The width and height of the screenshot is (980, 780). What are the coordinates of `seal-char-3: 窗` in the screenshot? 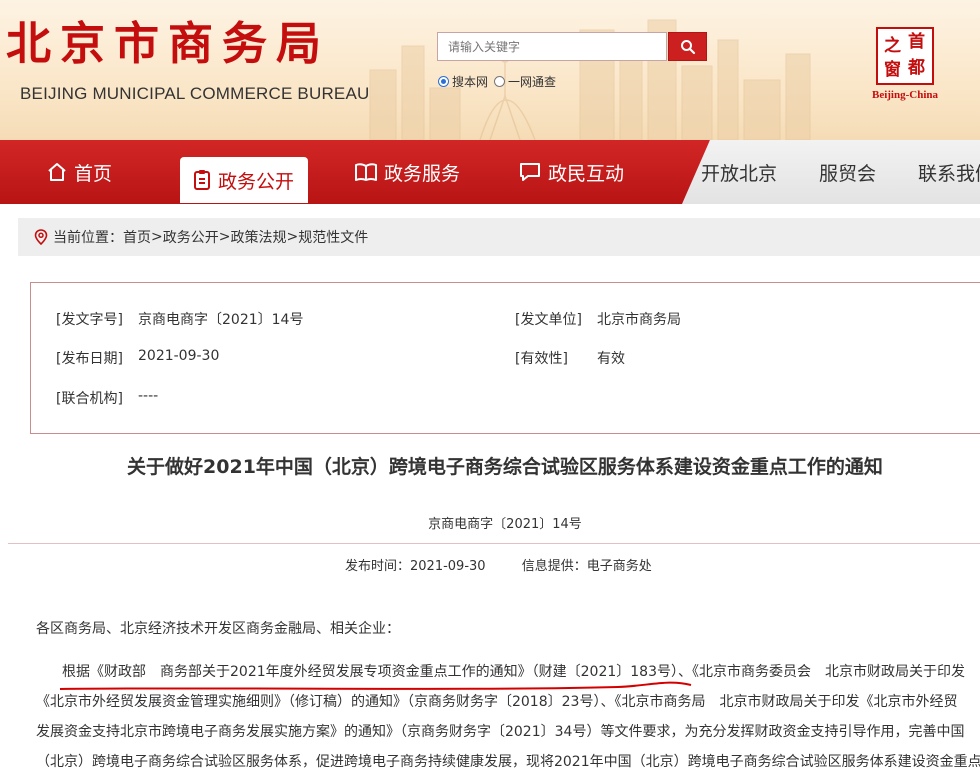 It's located at (892, 70).